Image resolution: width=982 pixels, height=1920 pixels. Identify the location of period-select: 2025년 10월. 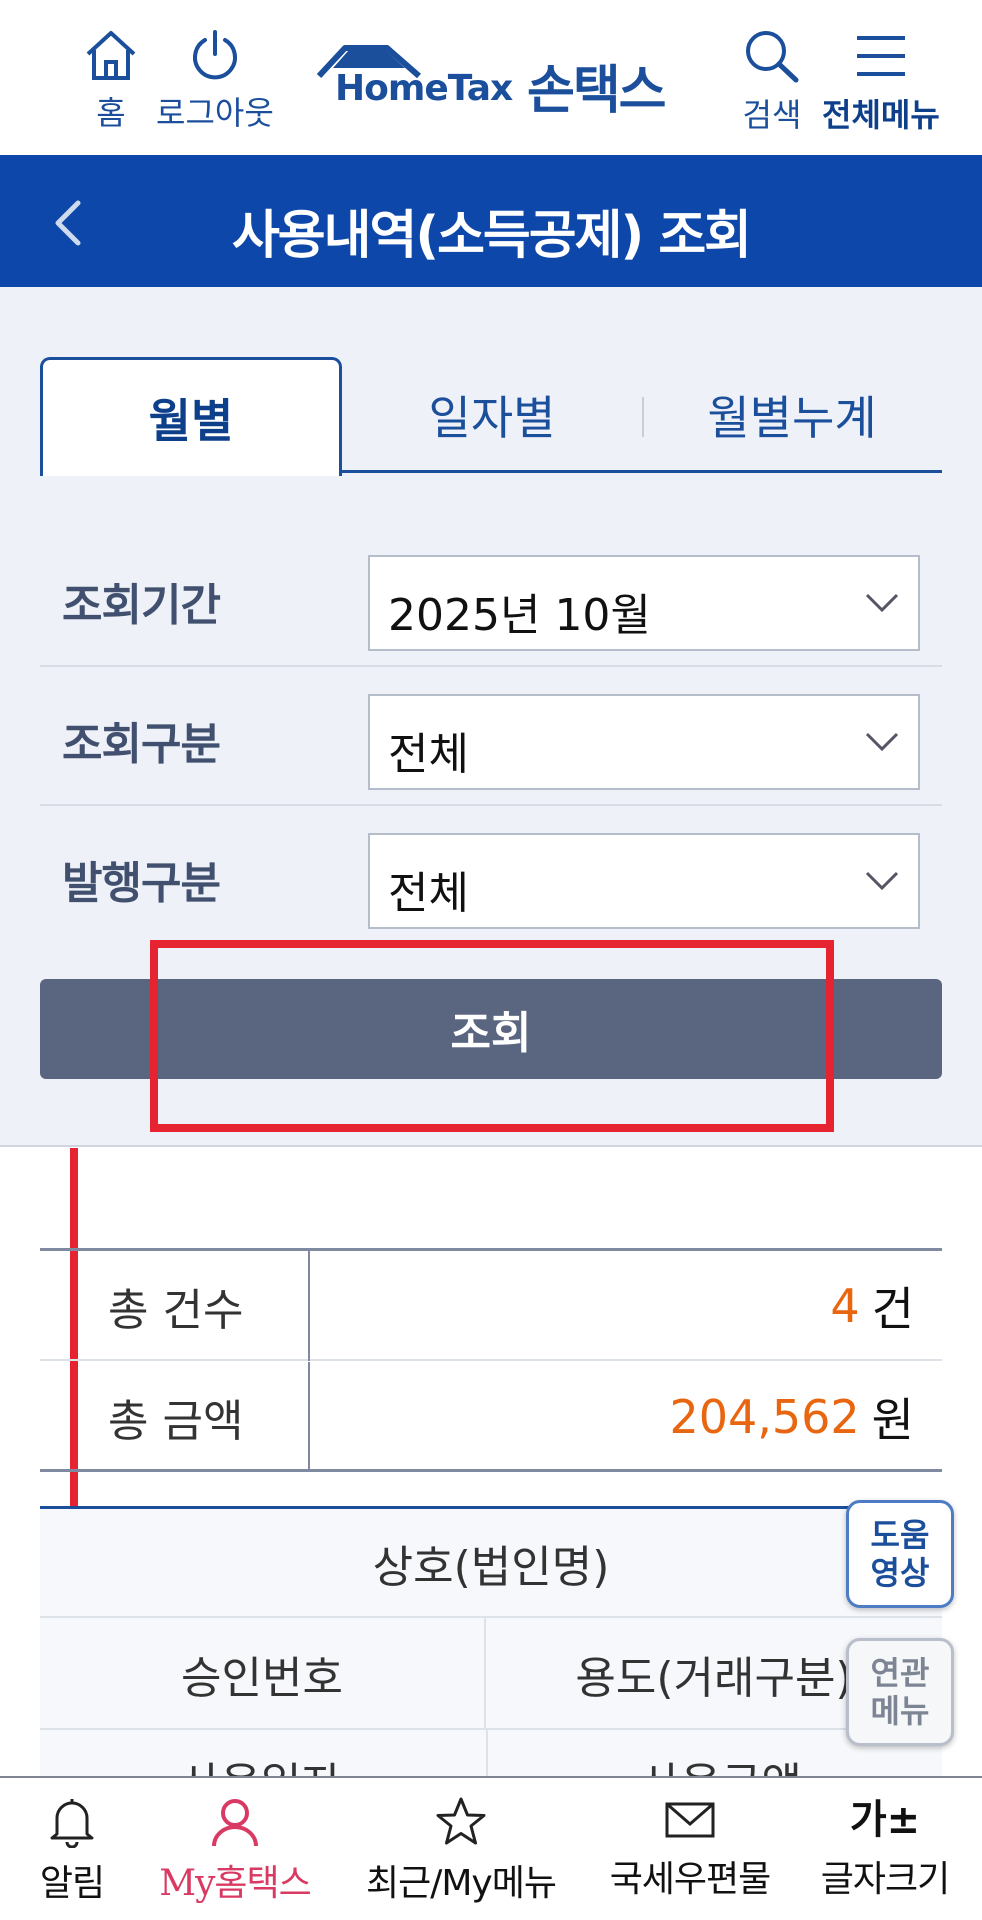
(644, 603).